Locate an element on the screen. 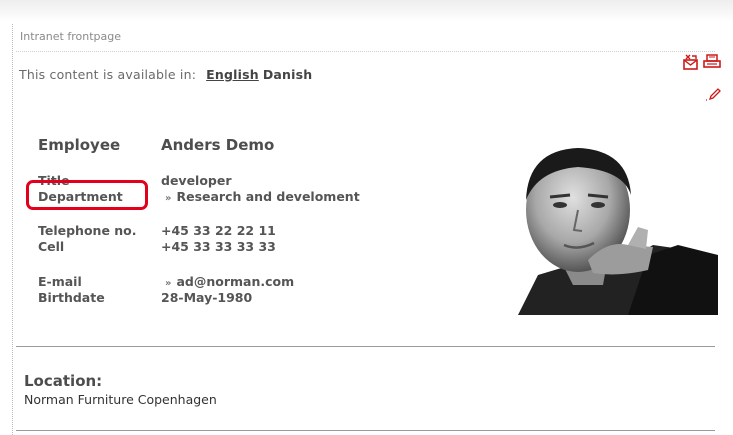  email-value: ad@norman.com is located at coordinates (235, 281).